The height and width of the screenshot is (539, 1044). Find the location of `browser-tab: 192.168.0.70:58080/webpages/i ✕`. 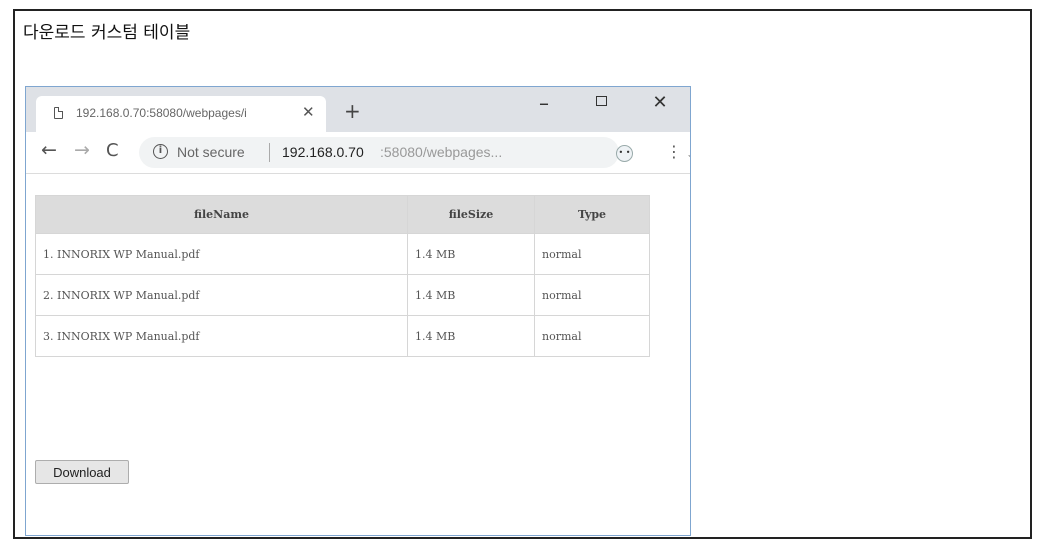

browser-tab: 192.168.0.70:58080/webpages/i ✕ is located at coordinates (181, 114).